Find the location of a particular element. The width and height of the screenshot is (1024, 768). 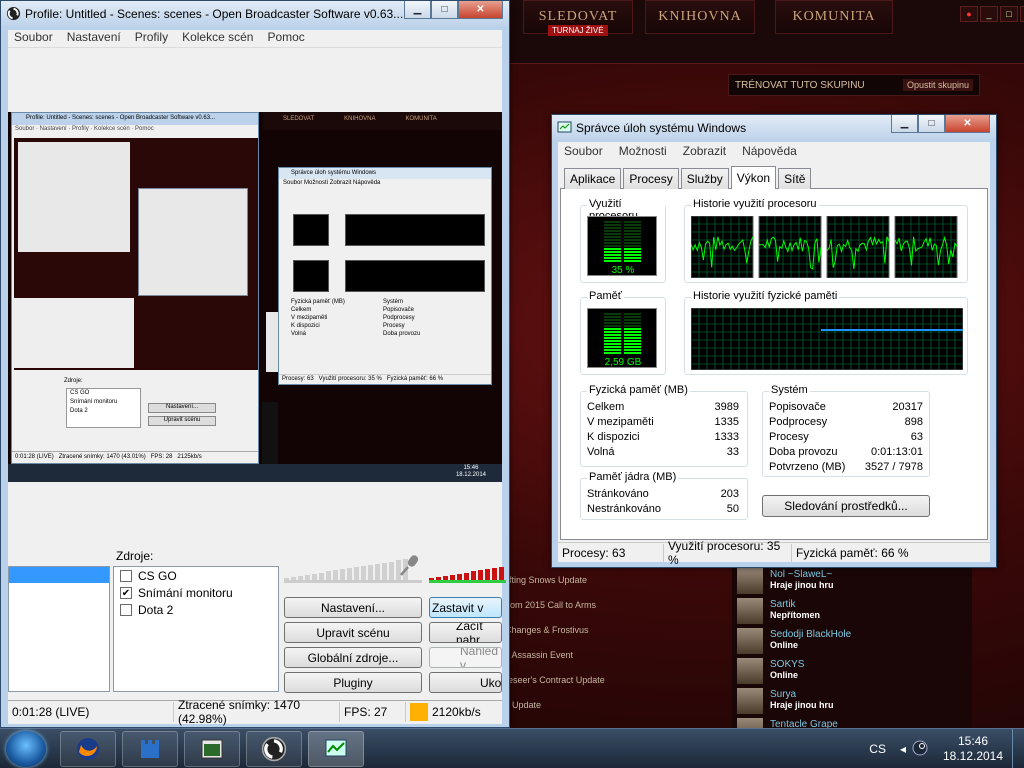

stat-value: 203 is located at coordinates (729, 494).